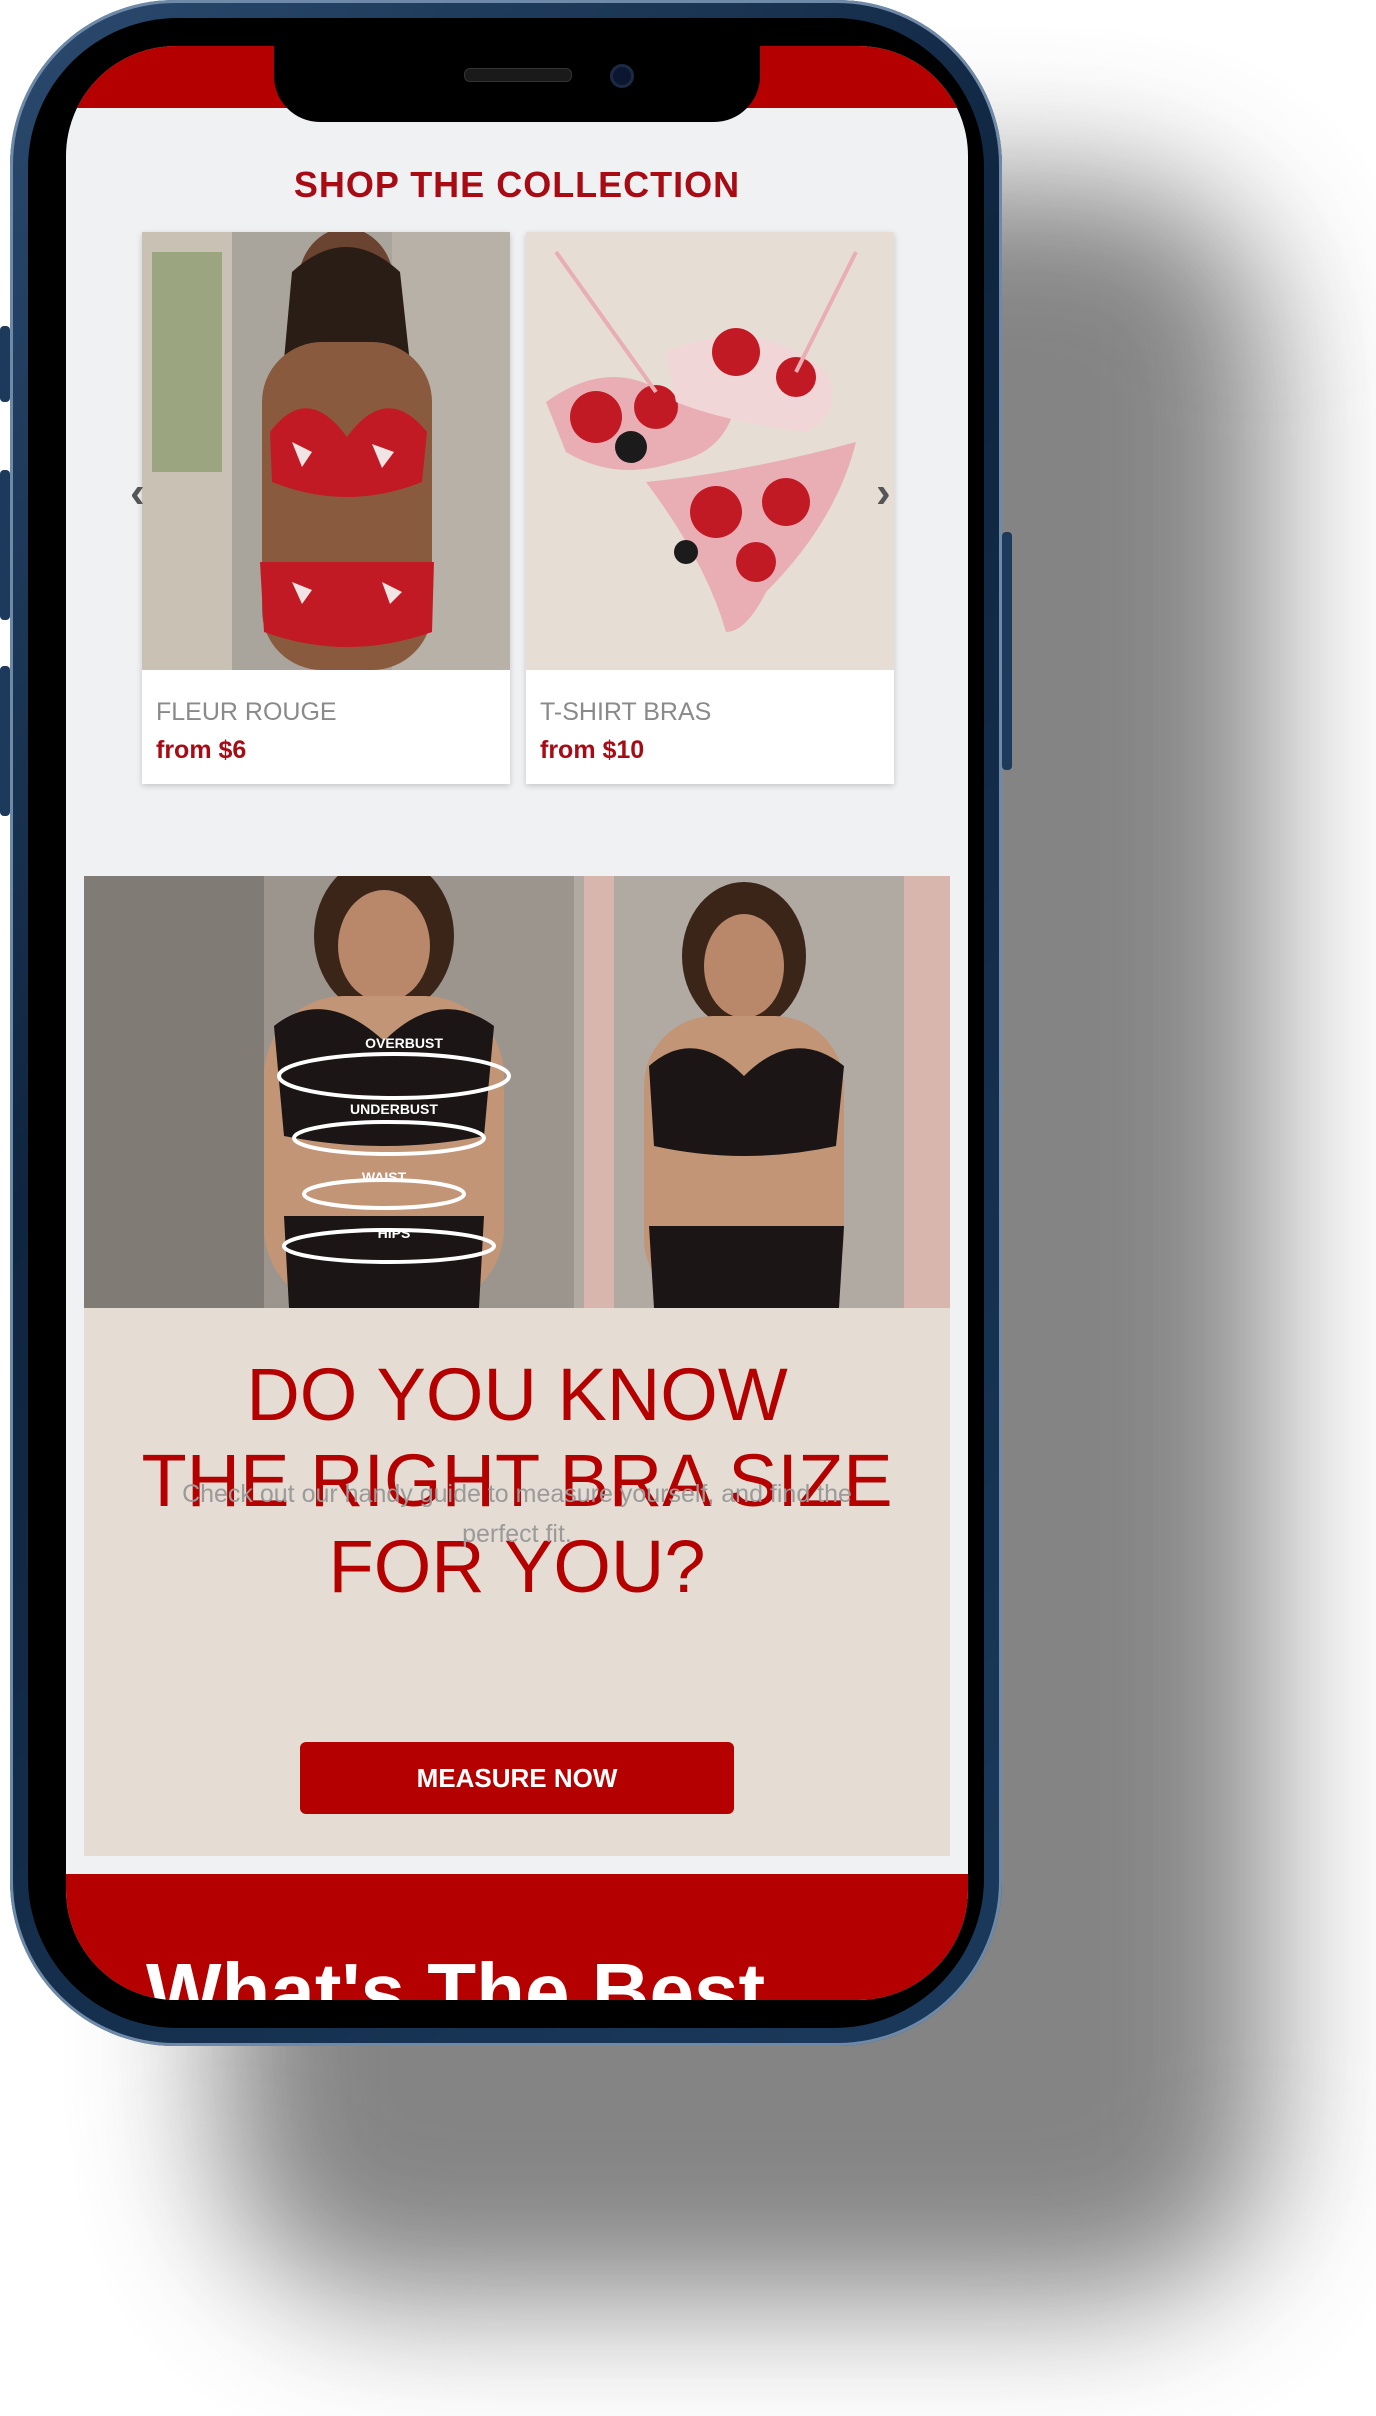  Describe the element at coordinates (592, 750) in the screenshot. I see `product-price: from $10` at that location.